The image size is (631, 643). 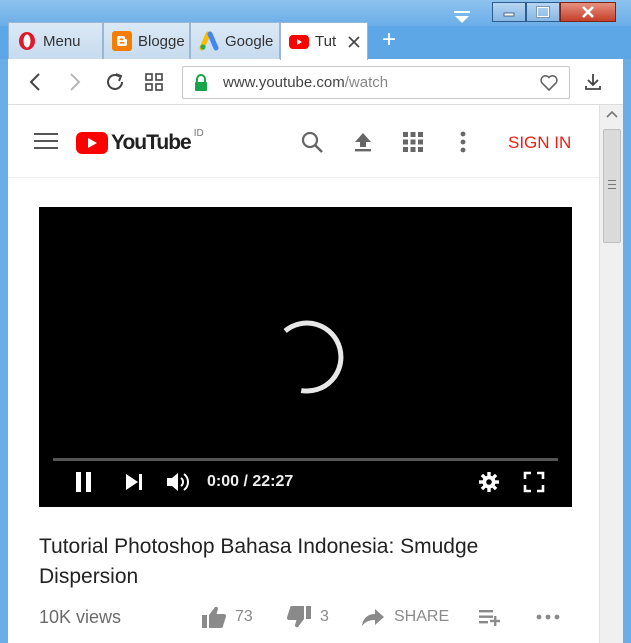 I want to click on thumbs-up-icon, so click(x=214, y=617).